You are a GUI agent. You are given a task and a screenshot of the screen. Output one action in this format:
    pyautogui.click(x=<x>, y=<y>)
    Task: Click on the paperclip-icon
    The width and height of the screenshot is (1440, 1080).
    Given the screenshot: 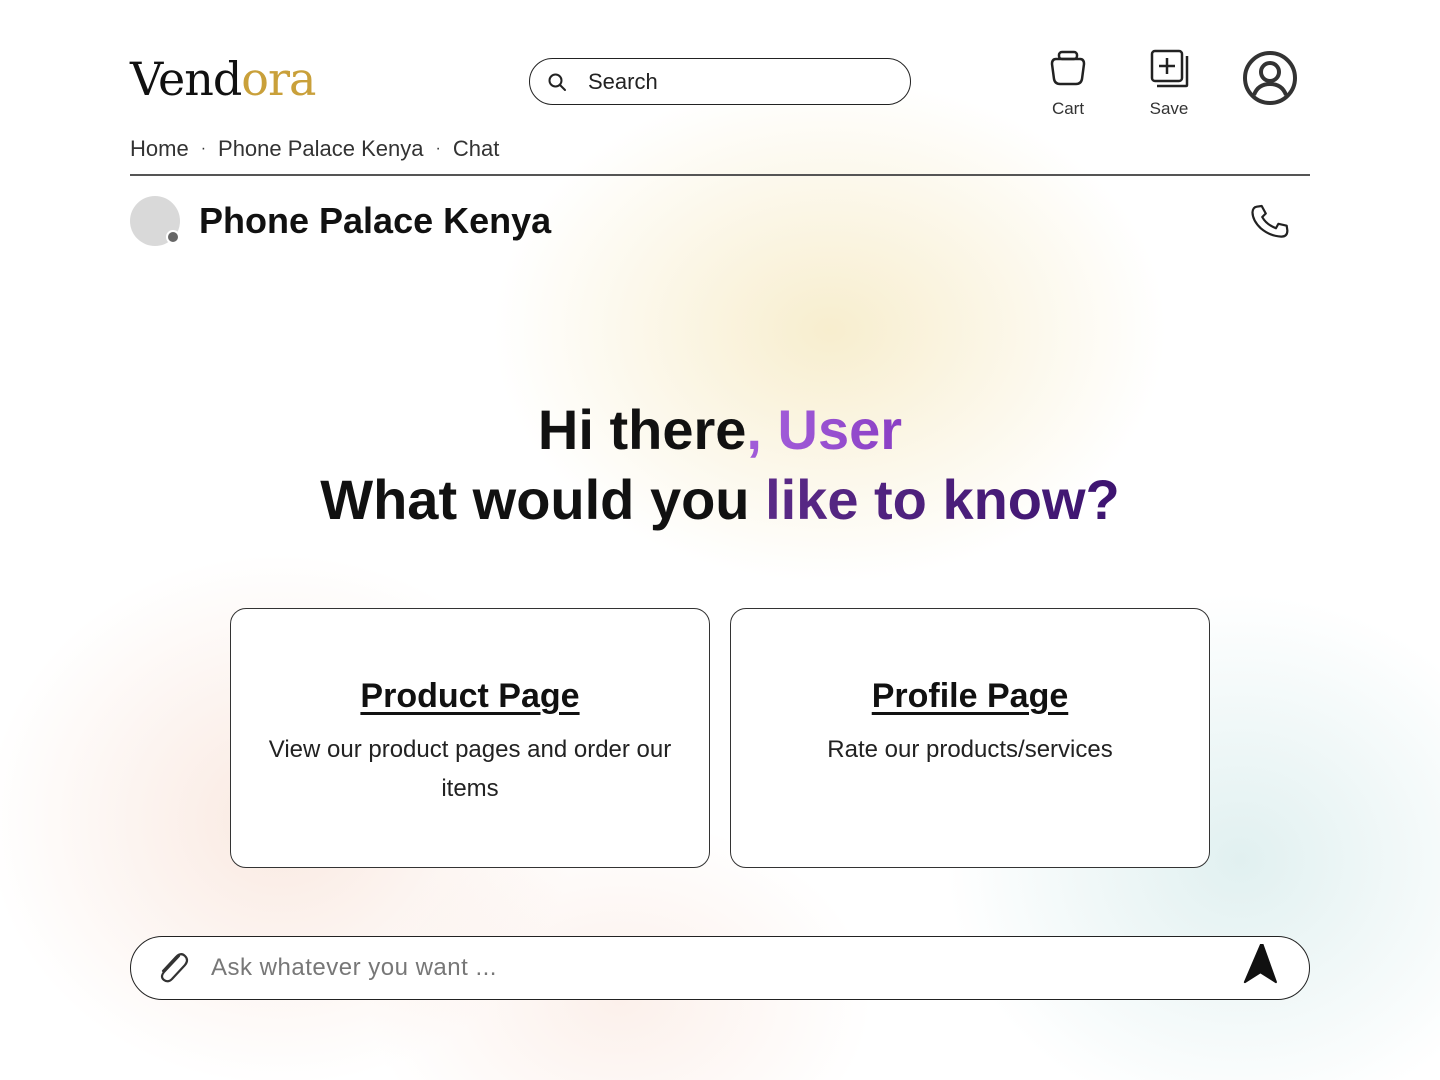 What is the action you would take?
    pyautogui.click(x=173, y=968)
    